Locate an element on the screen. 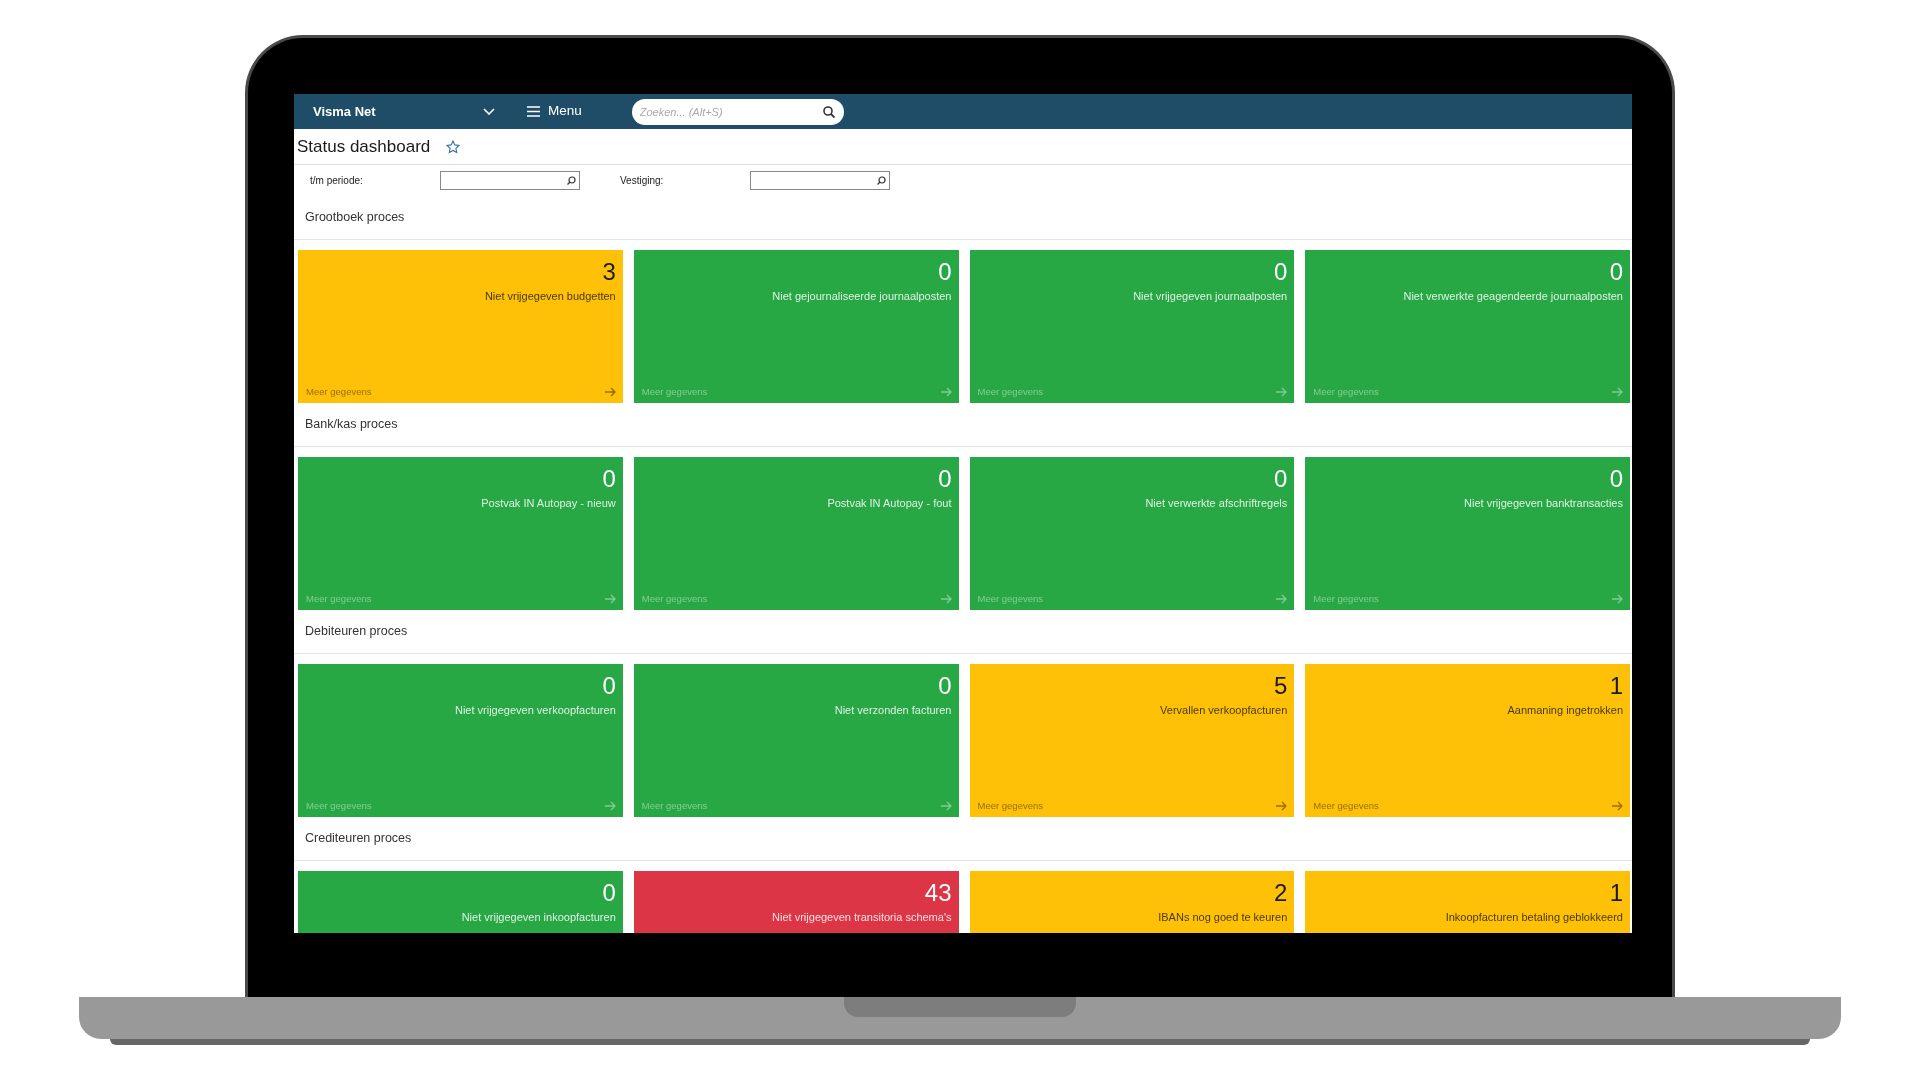  tile-count: 5 is located at coordinates (1280, 686).